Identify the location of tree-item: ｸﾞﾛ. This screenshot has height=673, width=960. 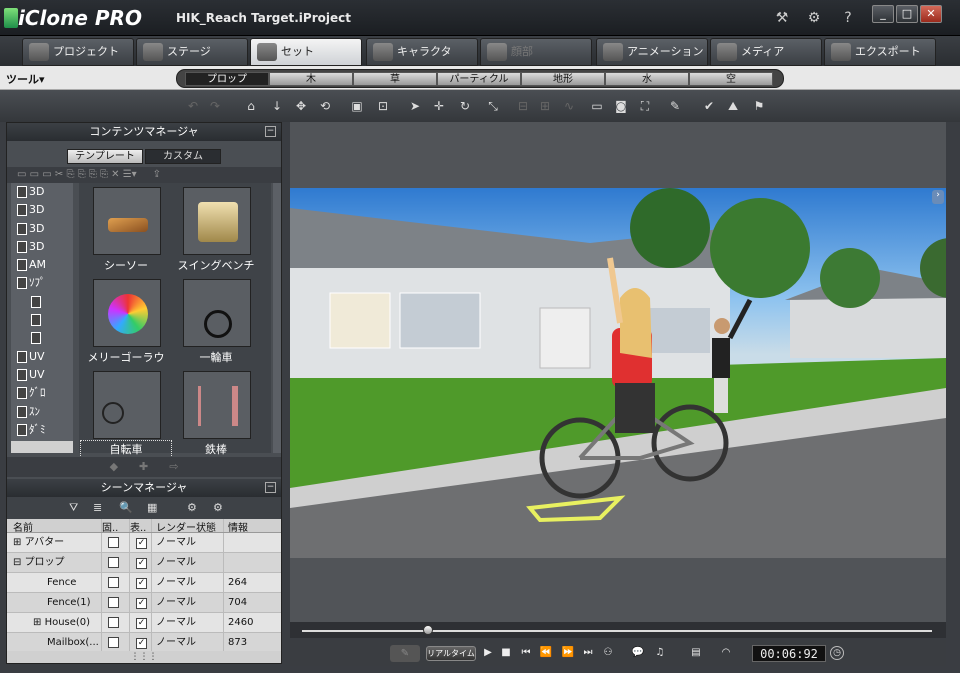
(42, 393).